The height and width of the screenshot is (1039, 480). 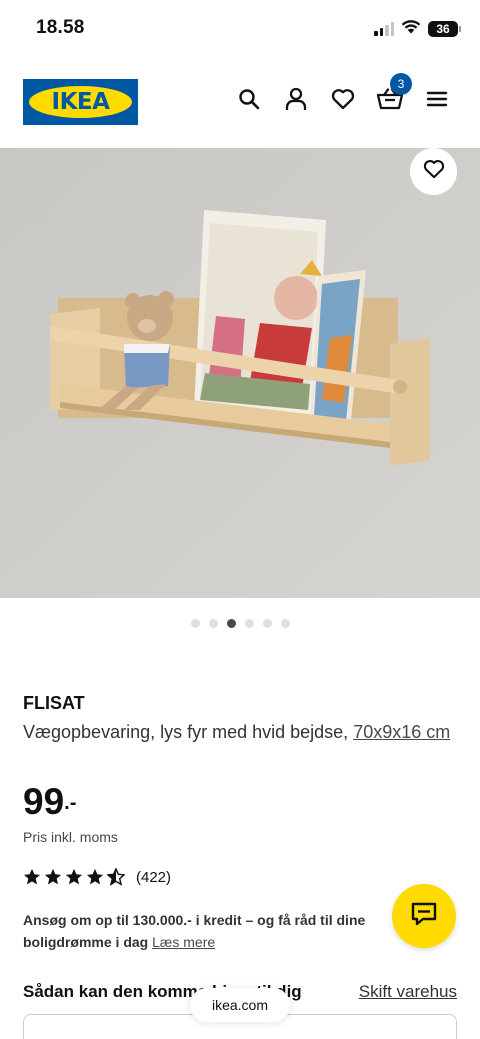 What do you see at coordinates (186, 732) in the screenshot?
I see `product-description-text: Vægopbevaring, lys fyr med hvid bejdse,` at bounding box center [186, 732].